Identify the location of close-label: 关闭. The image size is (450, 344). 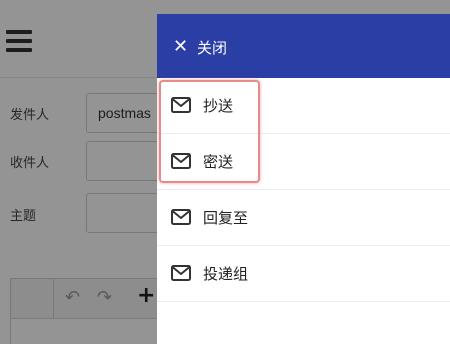
(212, 47).